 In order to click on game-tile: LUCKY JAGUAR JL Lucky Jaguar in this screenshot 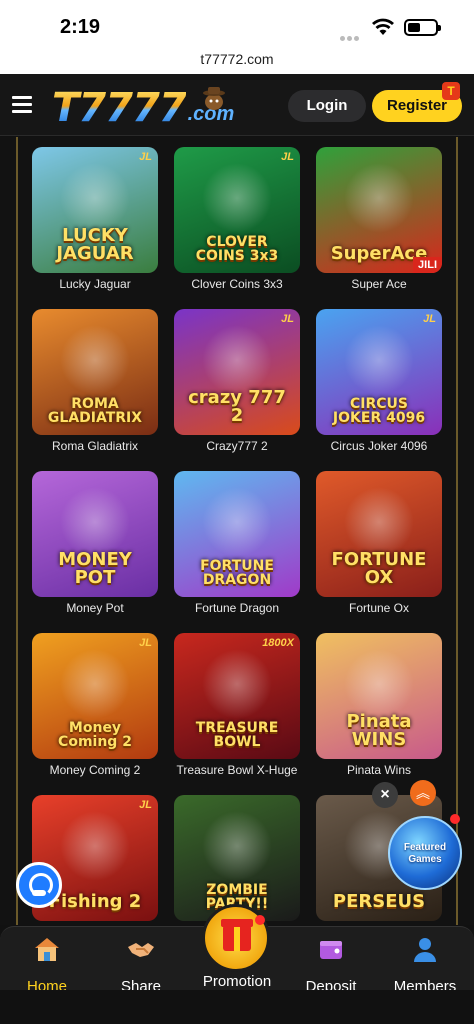, I will do `click(95, 219)`.